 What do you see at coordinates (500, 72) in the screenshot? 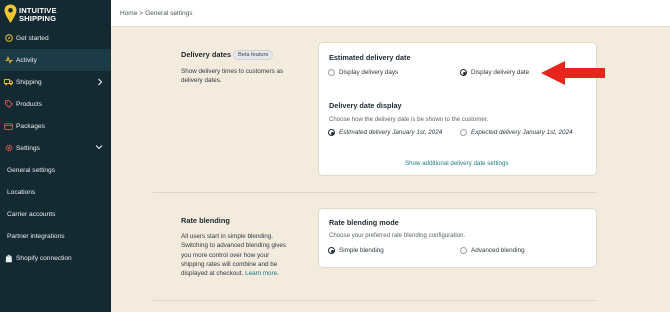
I see `radio-label: Display delivery date` at bounding box center [500, 72].